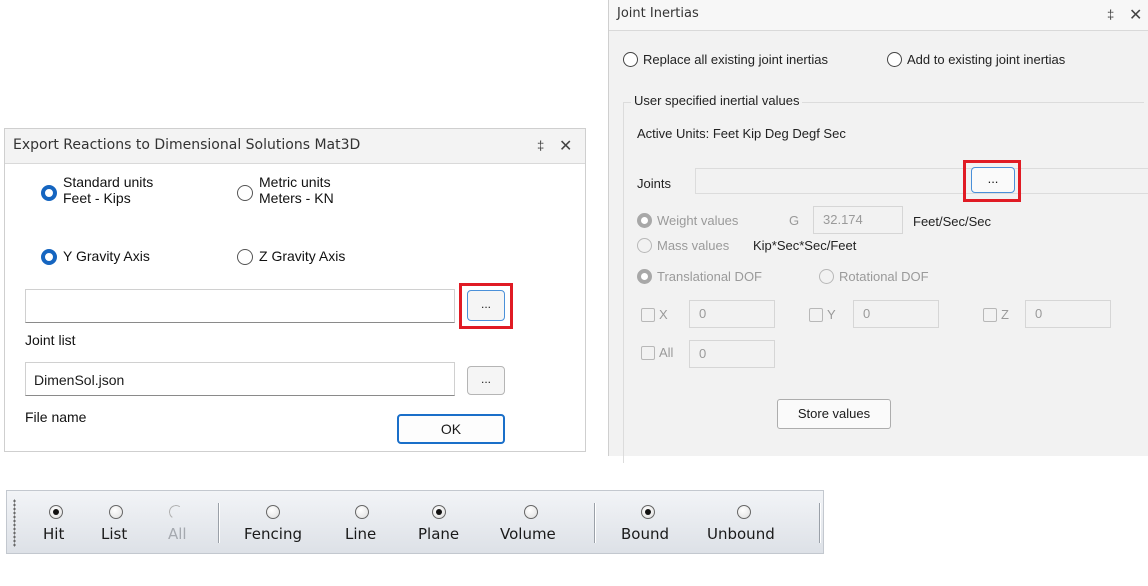 The image size is (1148, 586). Describe the element at coordinates (735, 59) in the screenshot. I see `replace-inertias-label: Replace all existing joint inertias` at that location.